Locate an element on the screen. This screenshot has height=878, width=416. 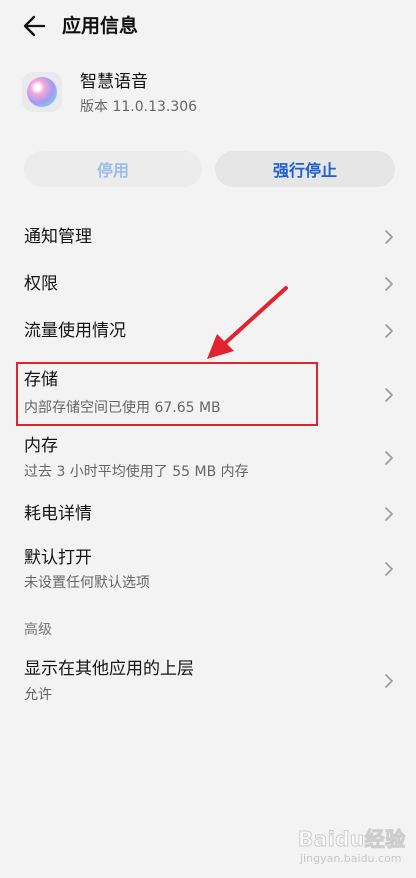
disable-button: 停用 is located at coordinates (113, 169).